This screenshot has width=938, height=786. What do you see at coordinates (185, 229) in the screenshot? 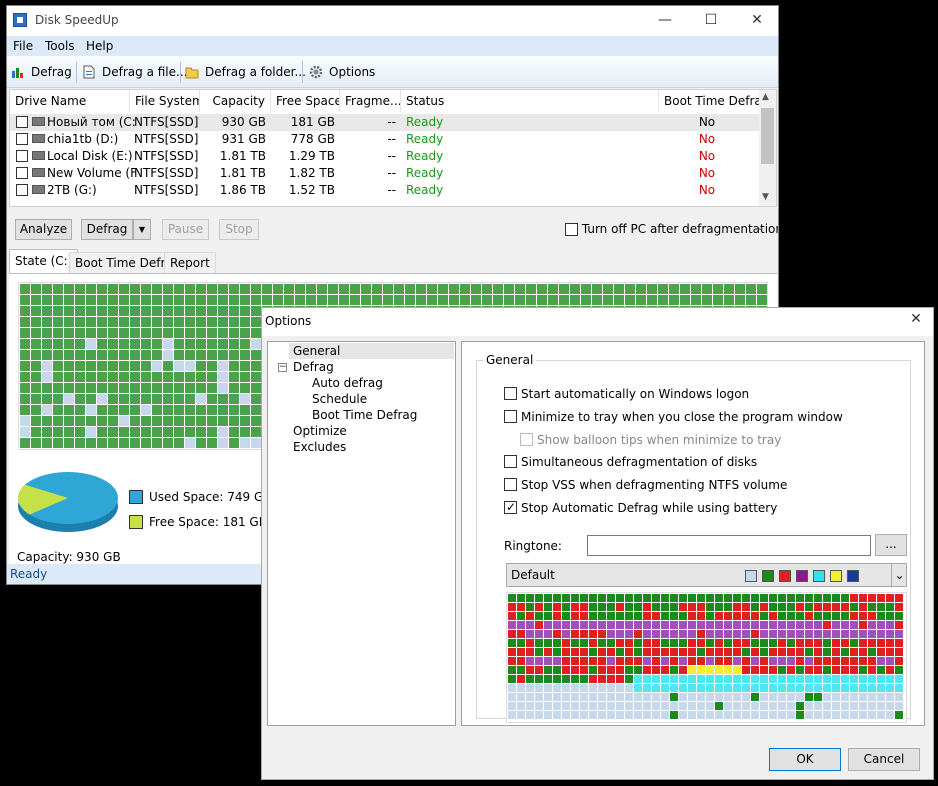
I see `pause-button: Pause` at bounding box center [185, 229].